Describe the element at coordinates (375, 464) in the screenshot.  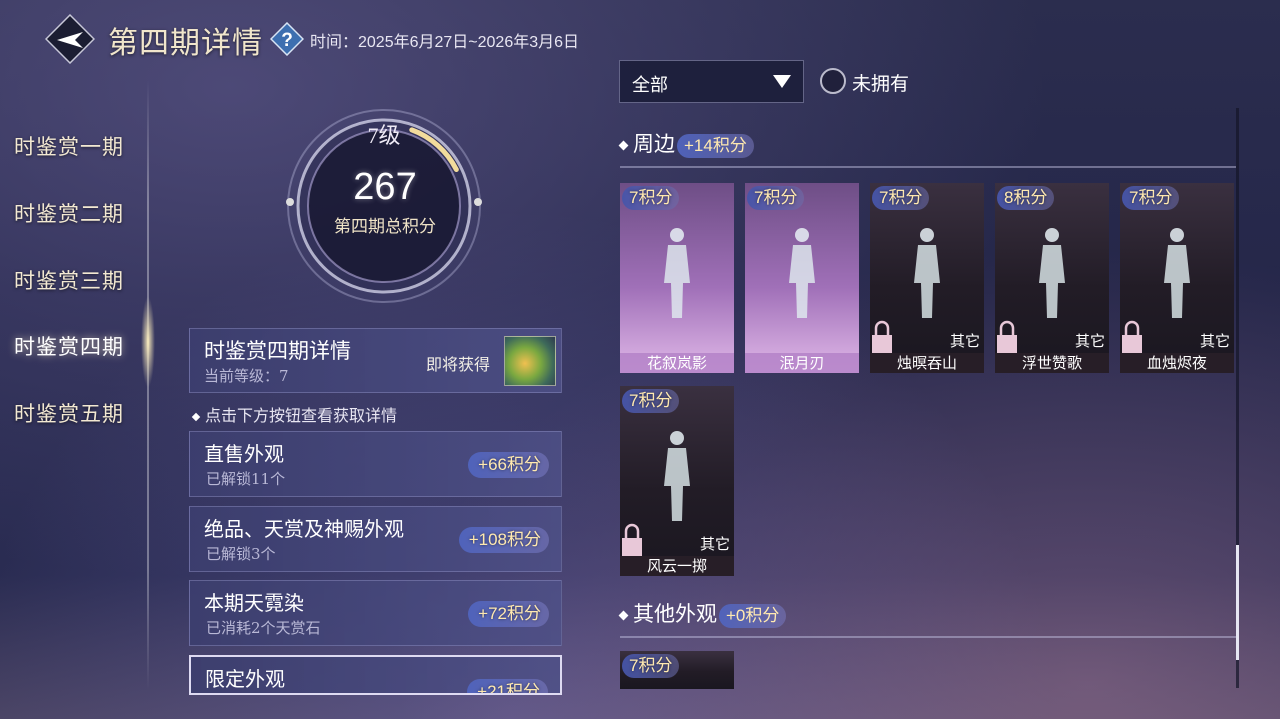
I see `source-direct-sale: 直售外观 已解锁11个 +66积分` at that location.